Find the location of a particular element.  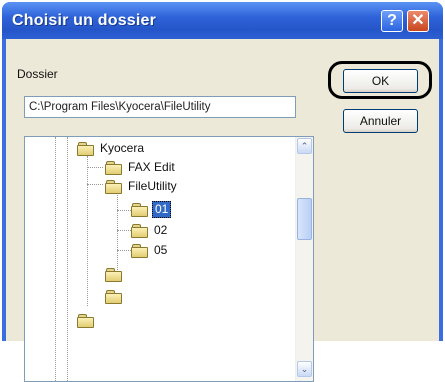

dialog-title: Choisir un dossier is located at coordinates (84, 20).